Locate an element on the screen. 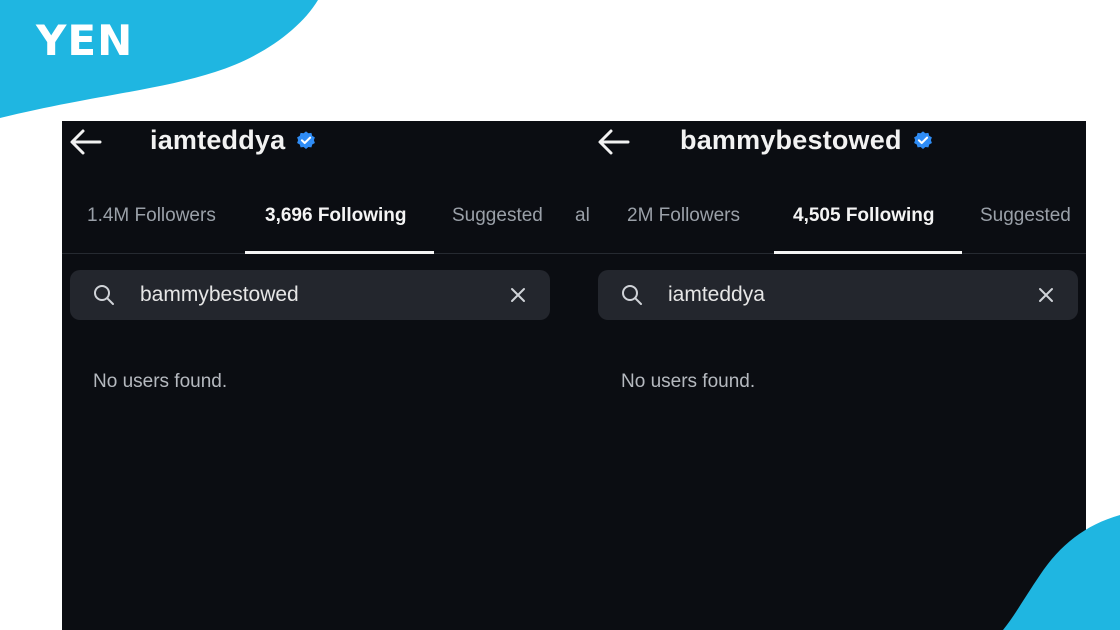  tab-followers: 2M Followers is located at coordinates (683, 216).